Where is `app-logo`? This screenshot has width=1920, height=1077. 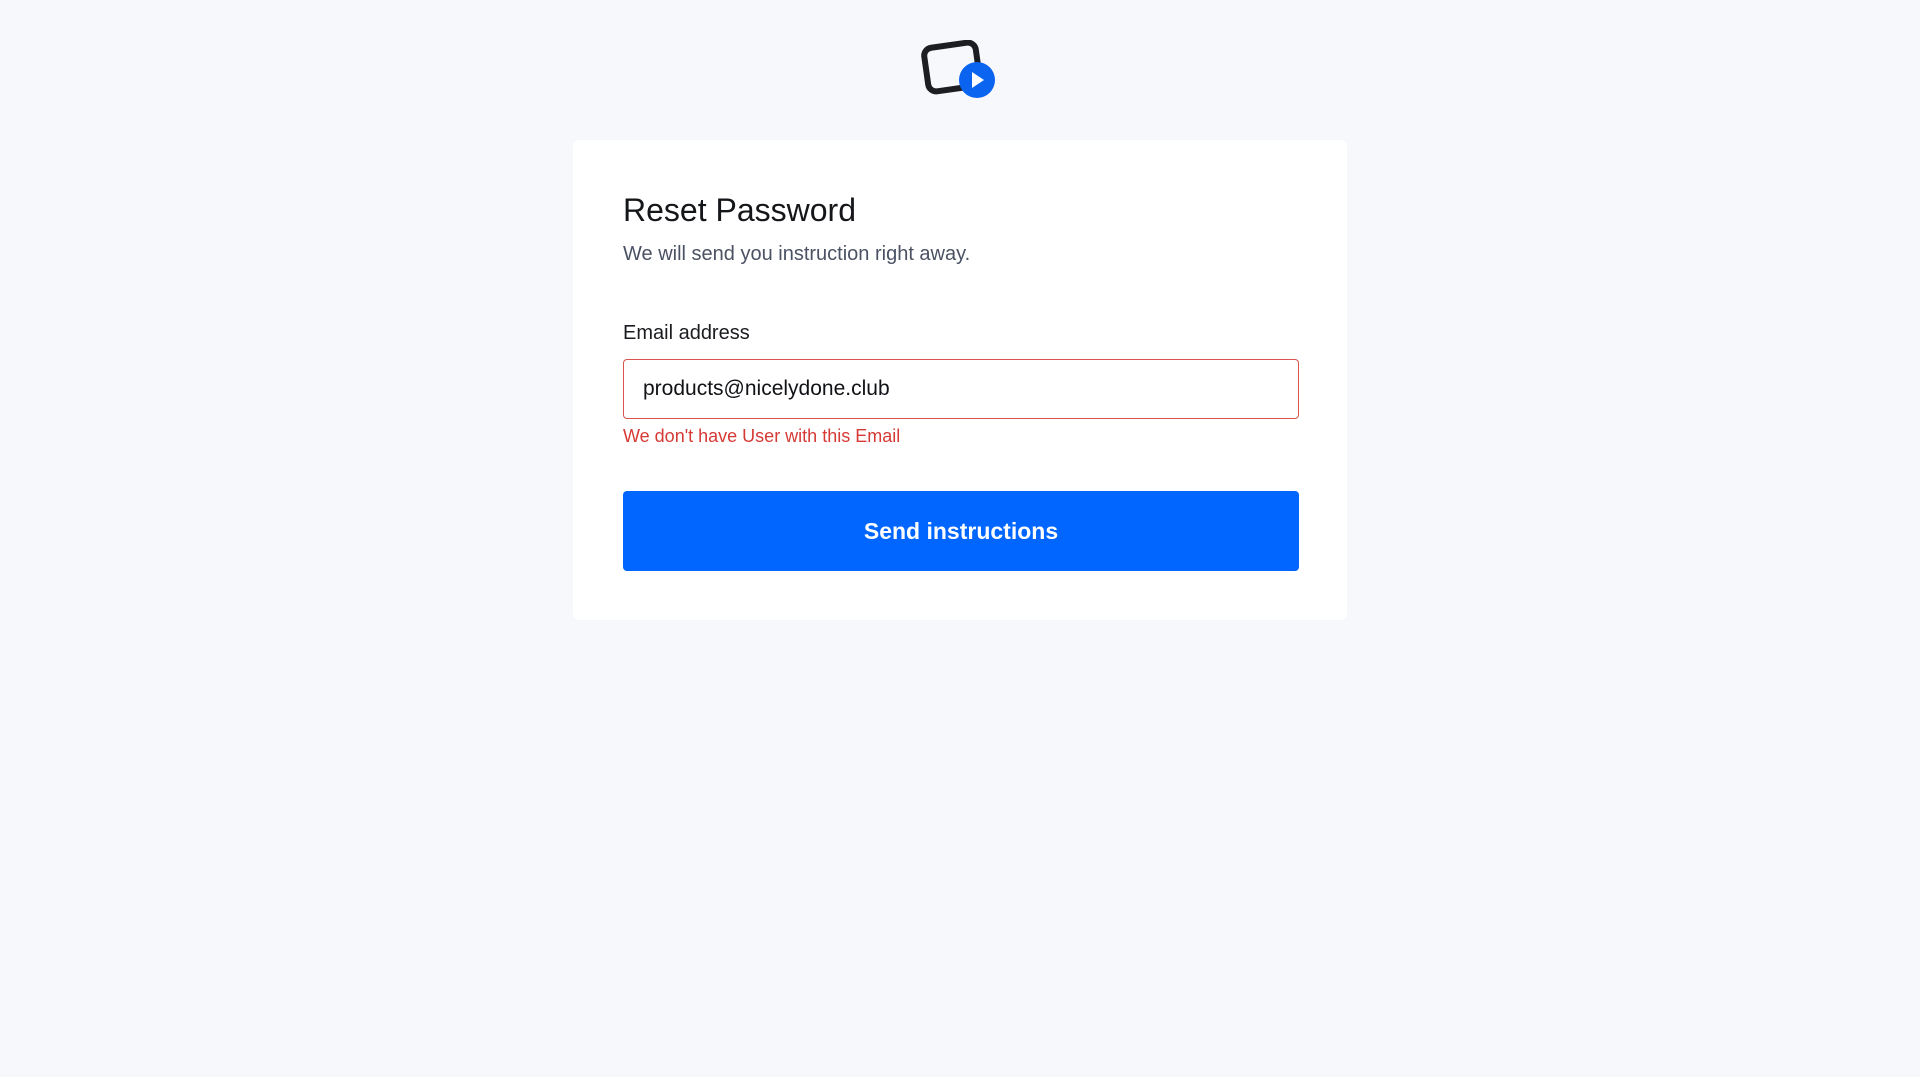
app-logo is located at coordinates (958, 69).